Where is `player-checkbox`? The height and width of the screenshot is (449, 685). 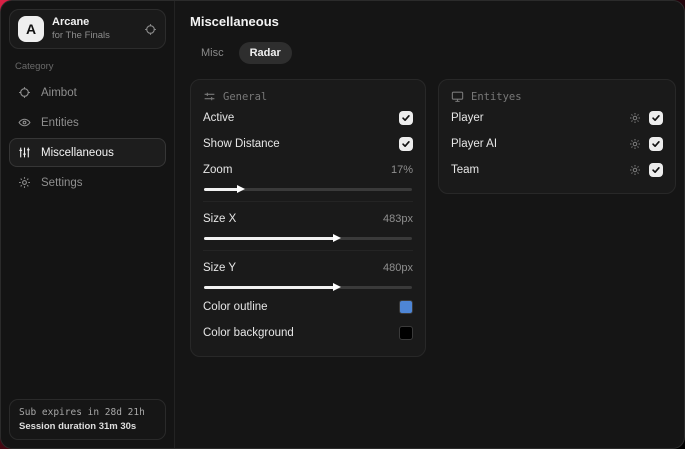
player-checkbox is located at coordinates (656, 118).